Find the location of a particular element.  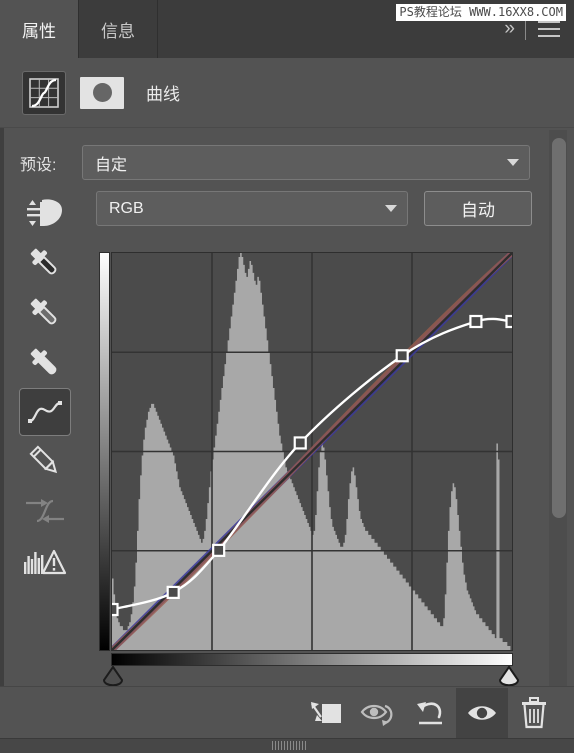

mask-dot-shape is located at coordinates (102, 92).